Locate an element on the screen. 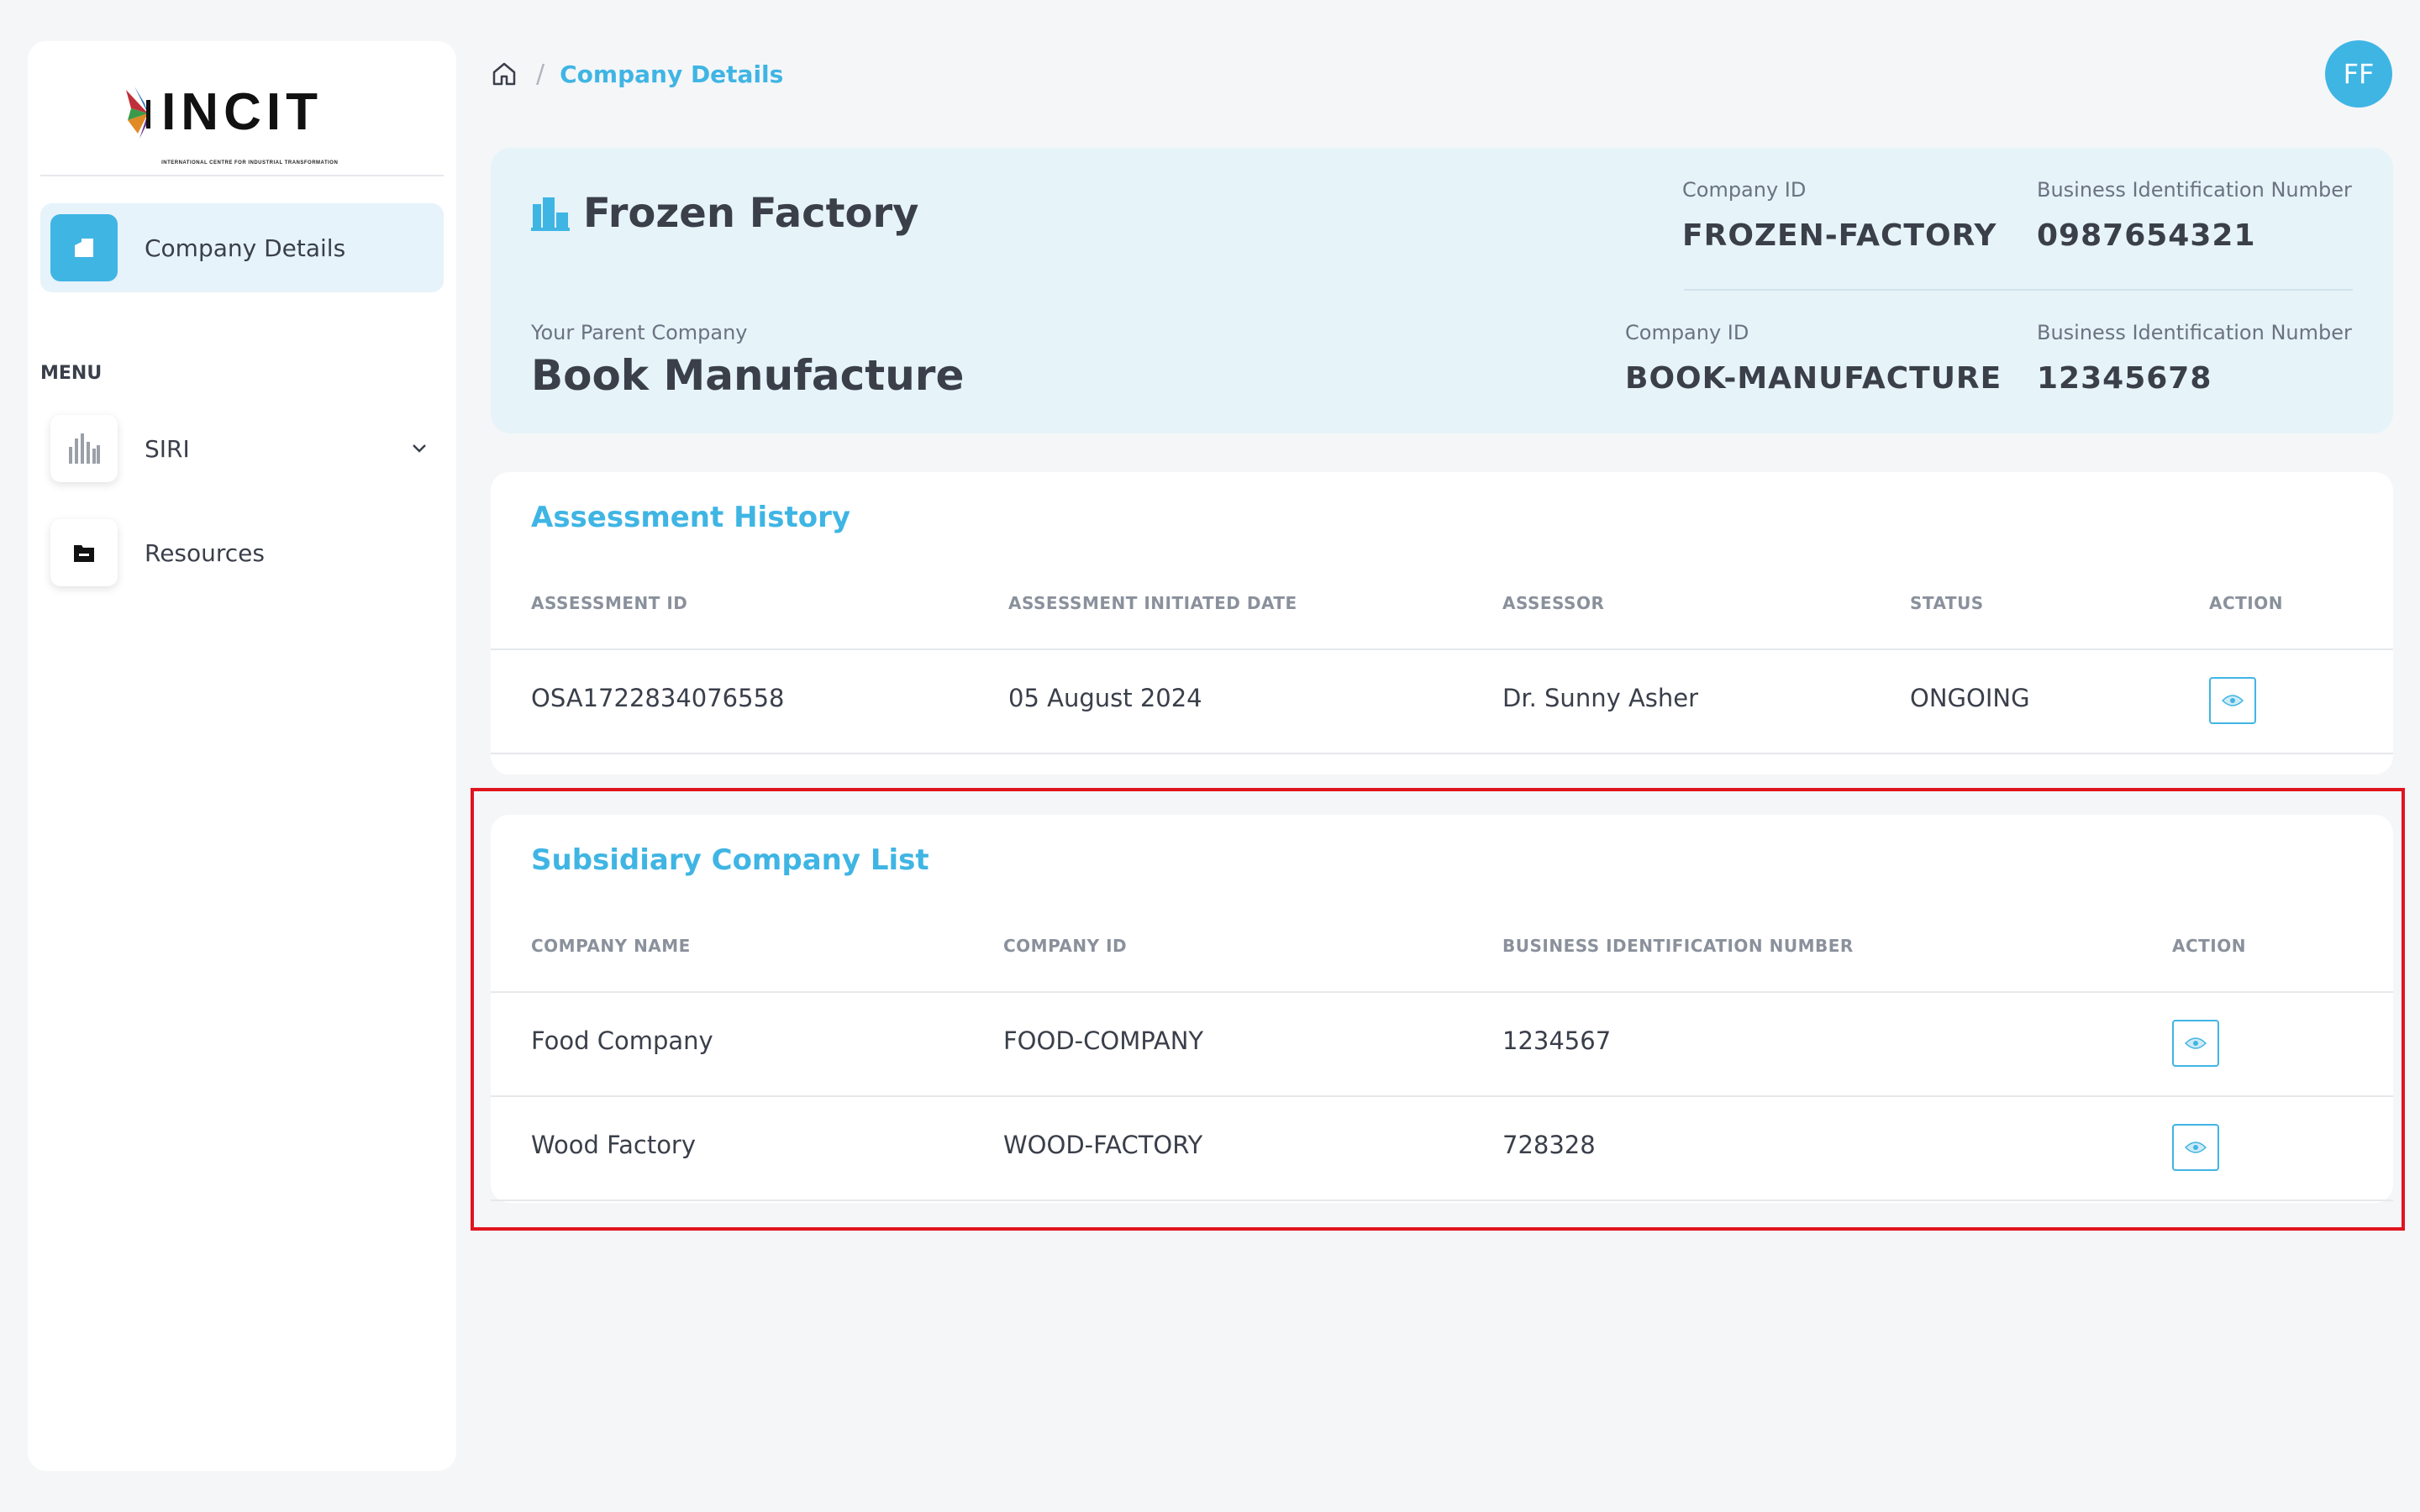 The width and height of the screenshot is (2420, 1512). assessor-cell: Dr. Sunny Asher is located at coordinates (1600, 698).